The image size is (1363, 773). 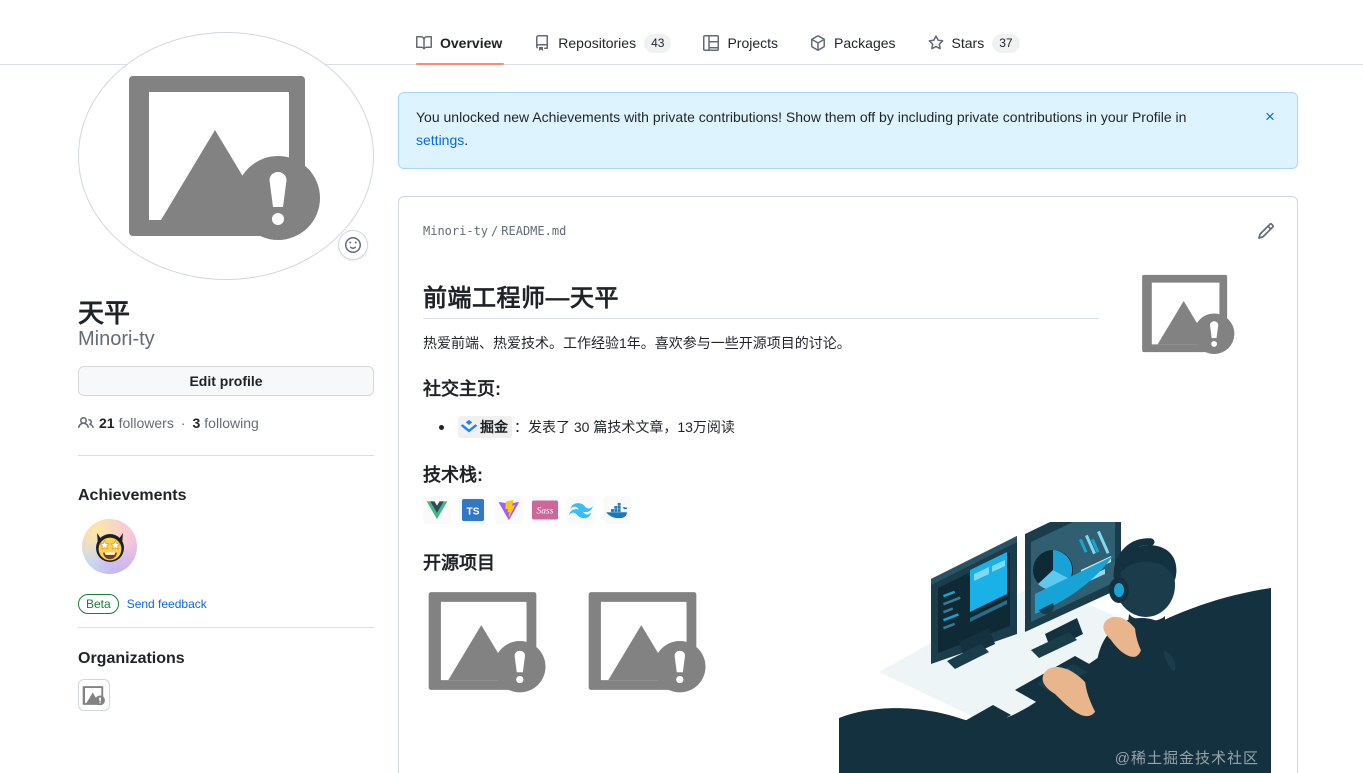 I want to click on tab-stars: Stars 37, so click(x=974, y=43).